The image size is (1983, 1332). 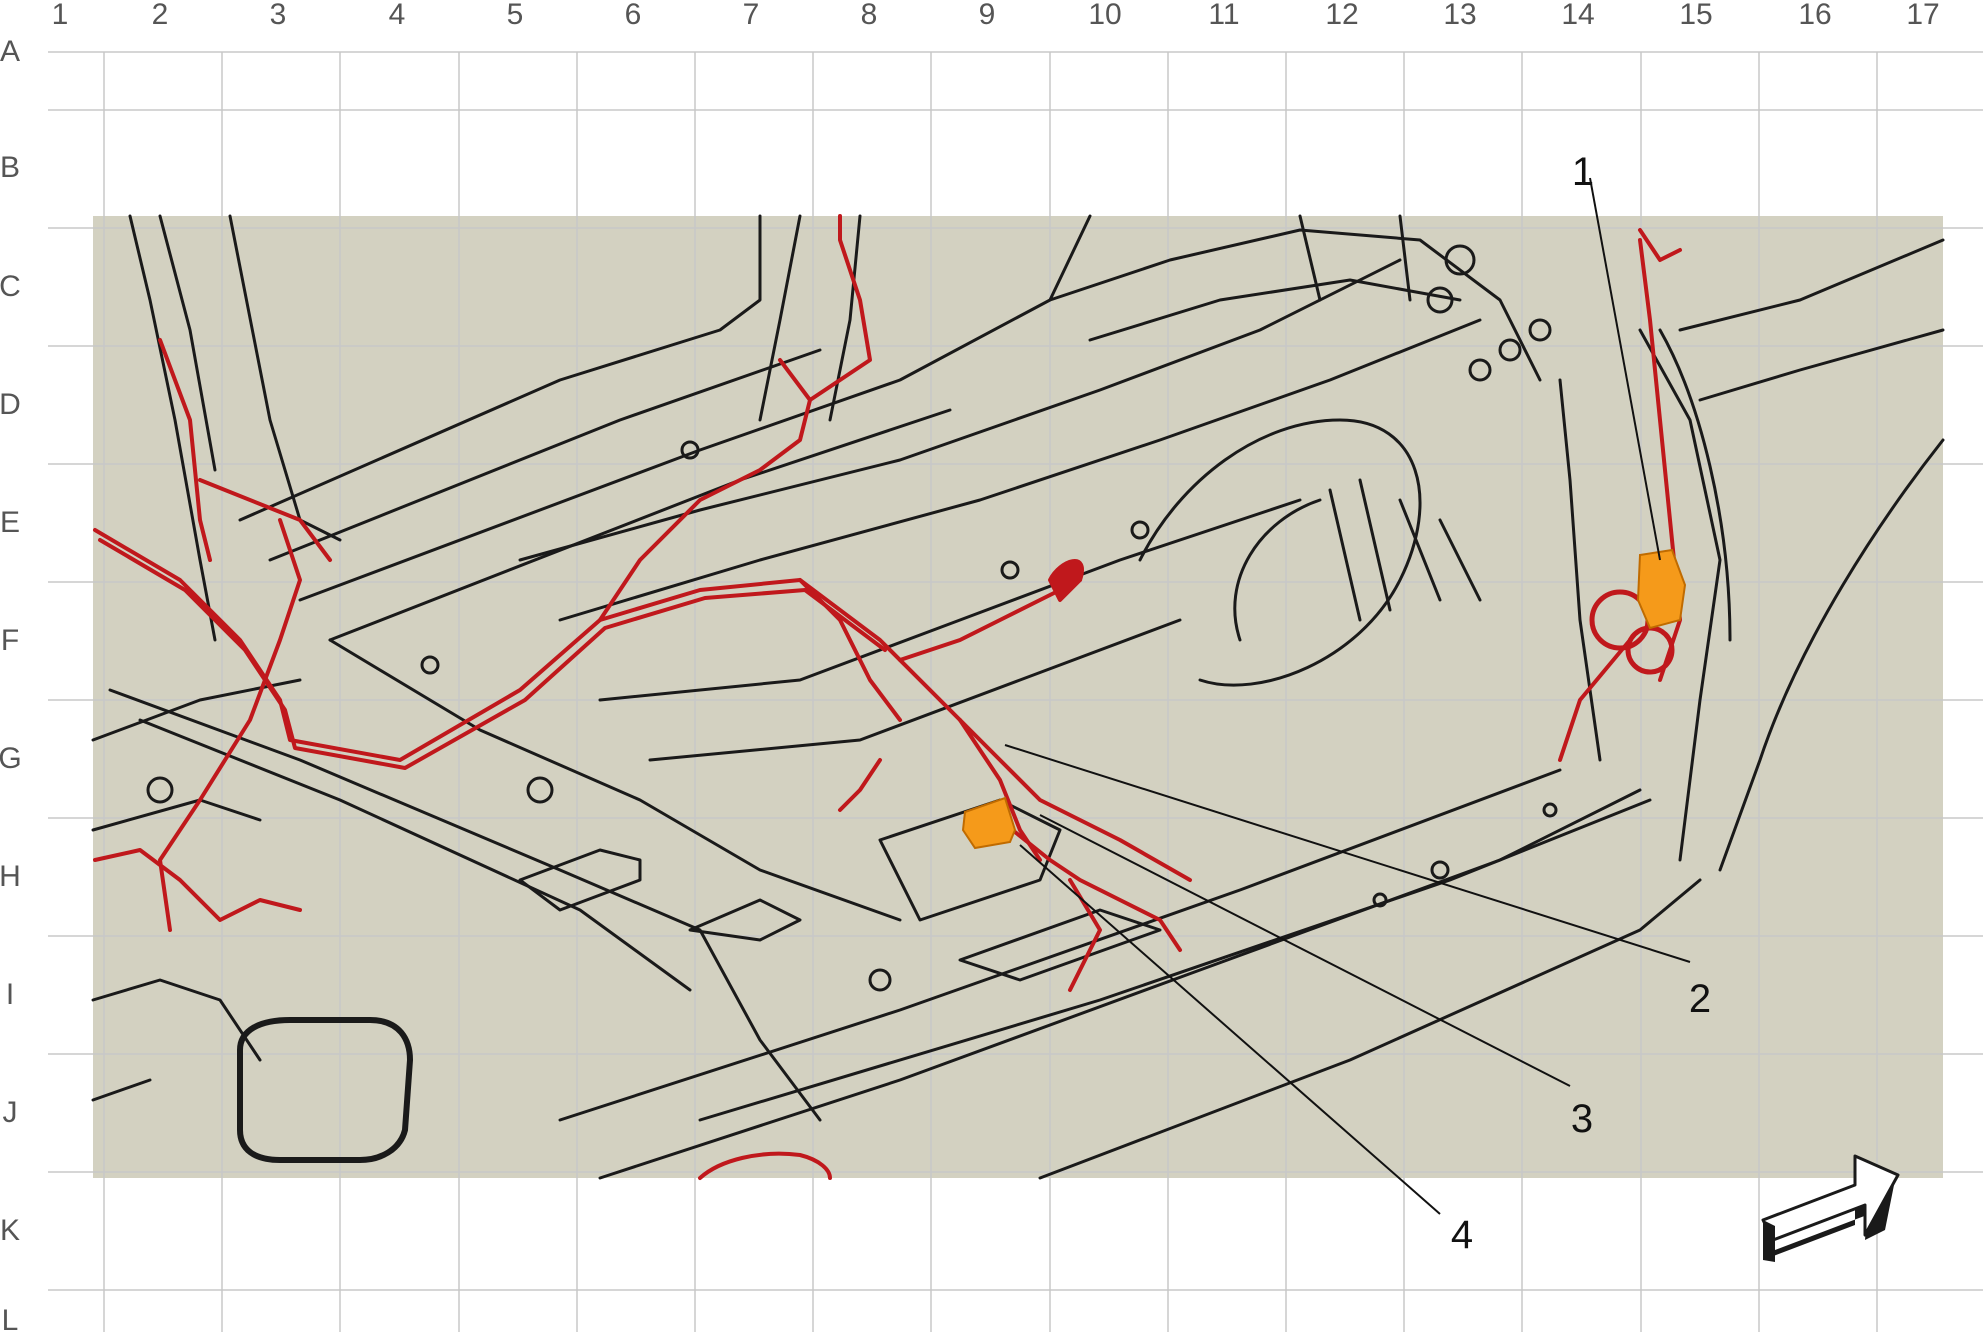 I want to click on grid-row-label: J, so click(x=10, y=1112).